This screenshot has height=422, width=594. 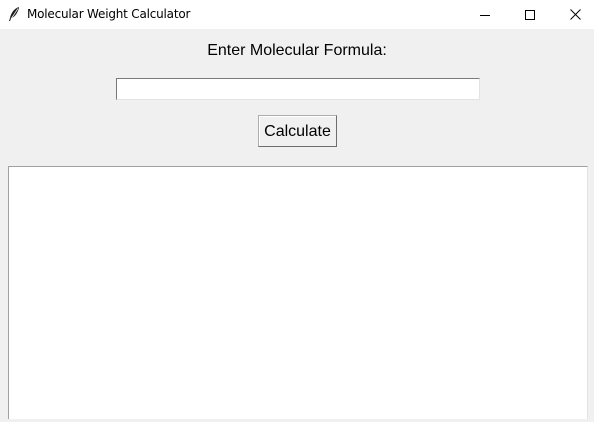 I want to click on title-bar: Molecular Weight Calculator, so click(x=297, y=14).